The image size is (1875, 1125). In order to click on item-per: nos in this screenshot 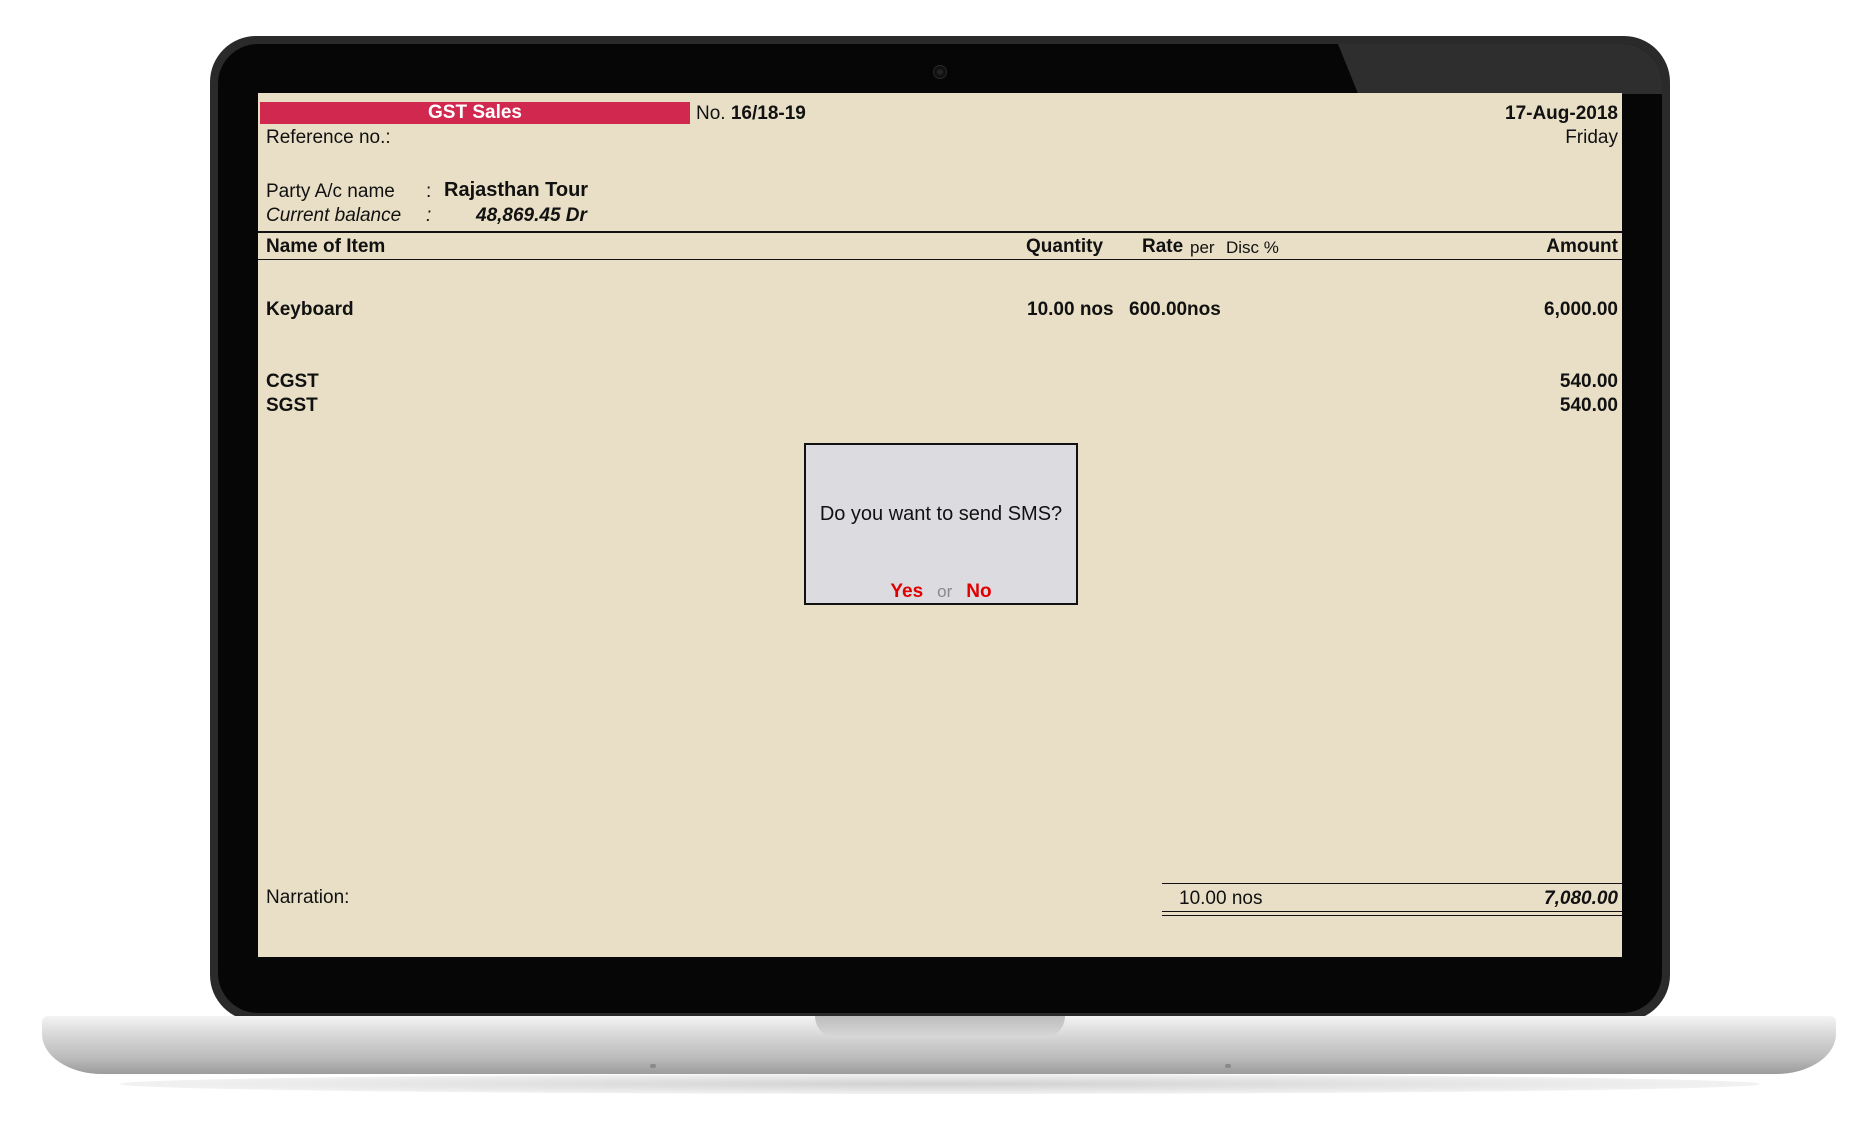, I will do `click(1204, 310)`.